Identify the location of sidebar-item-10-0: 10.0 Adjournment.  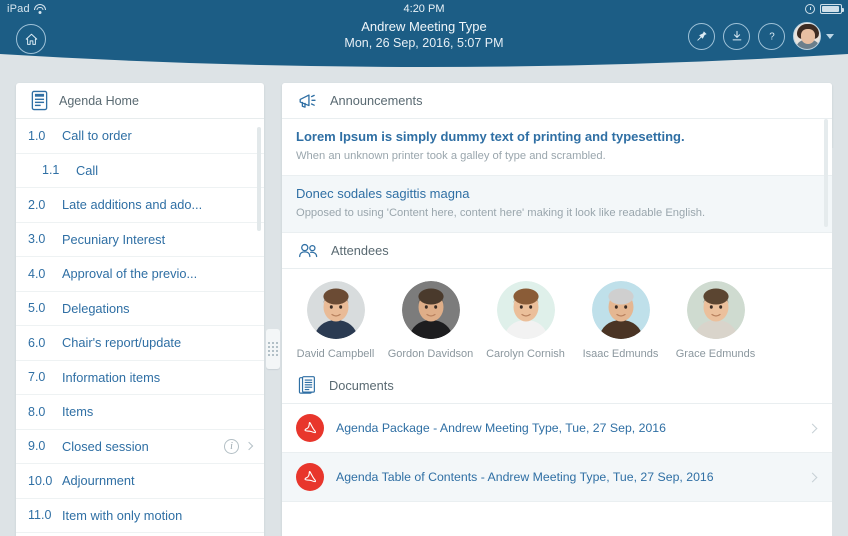
(140, 481).